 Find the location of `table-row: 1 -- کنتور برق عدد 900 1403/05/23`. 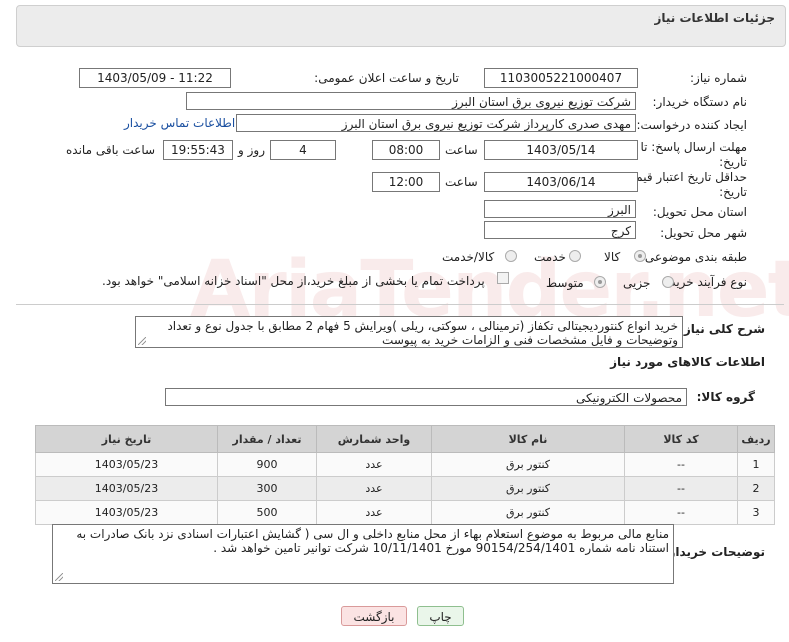

table-row: 1 -- کنتور برق عدد 900 1403/05/23 is located at coordinates (405, 464).